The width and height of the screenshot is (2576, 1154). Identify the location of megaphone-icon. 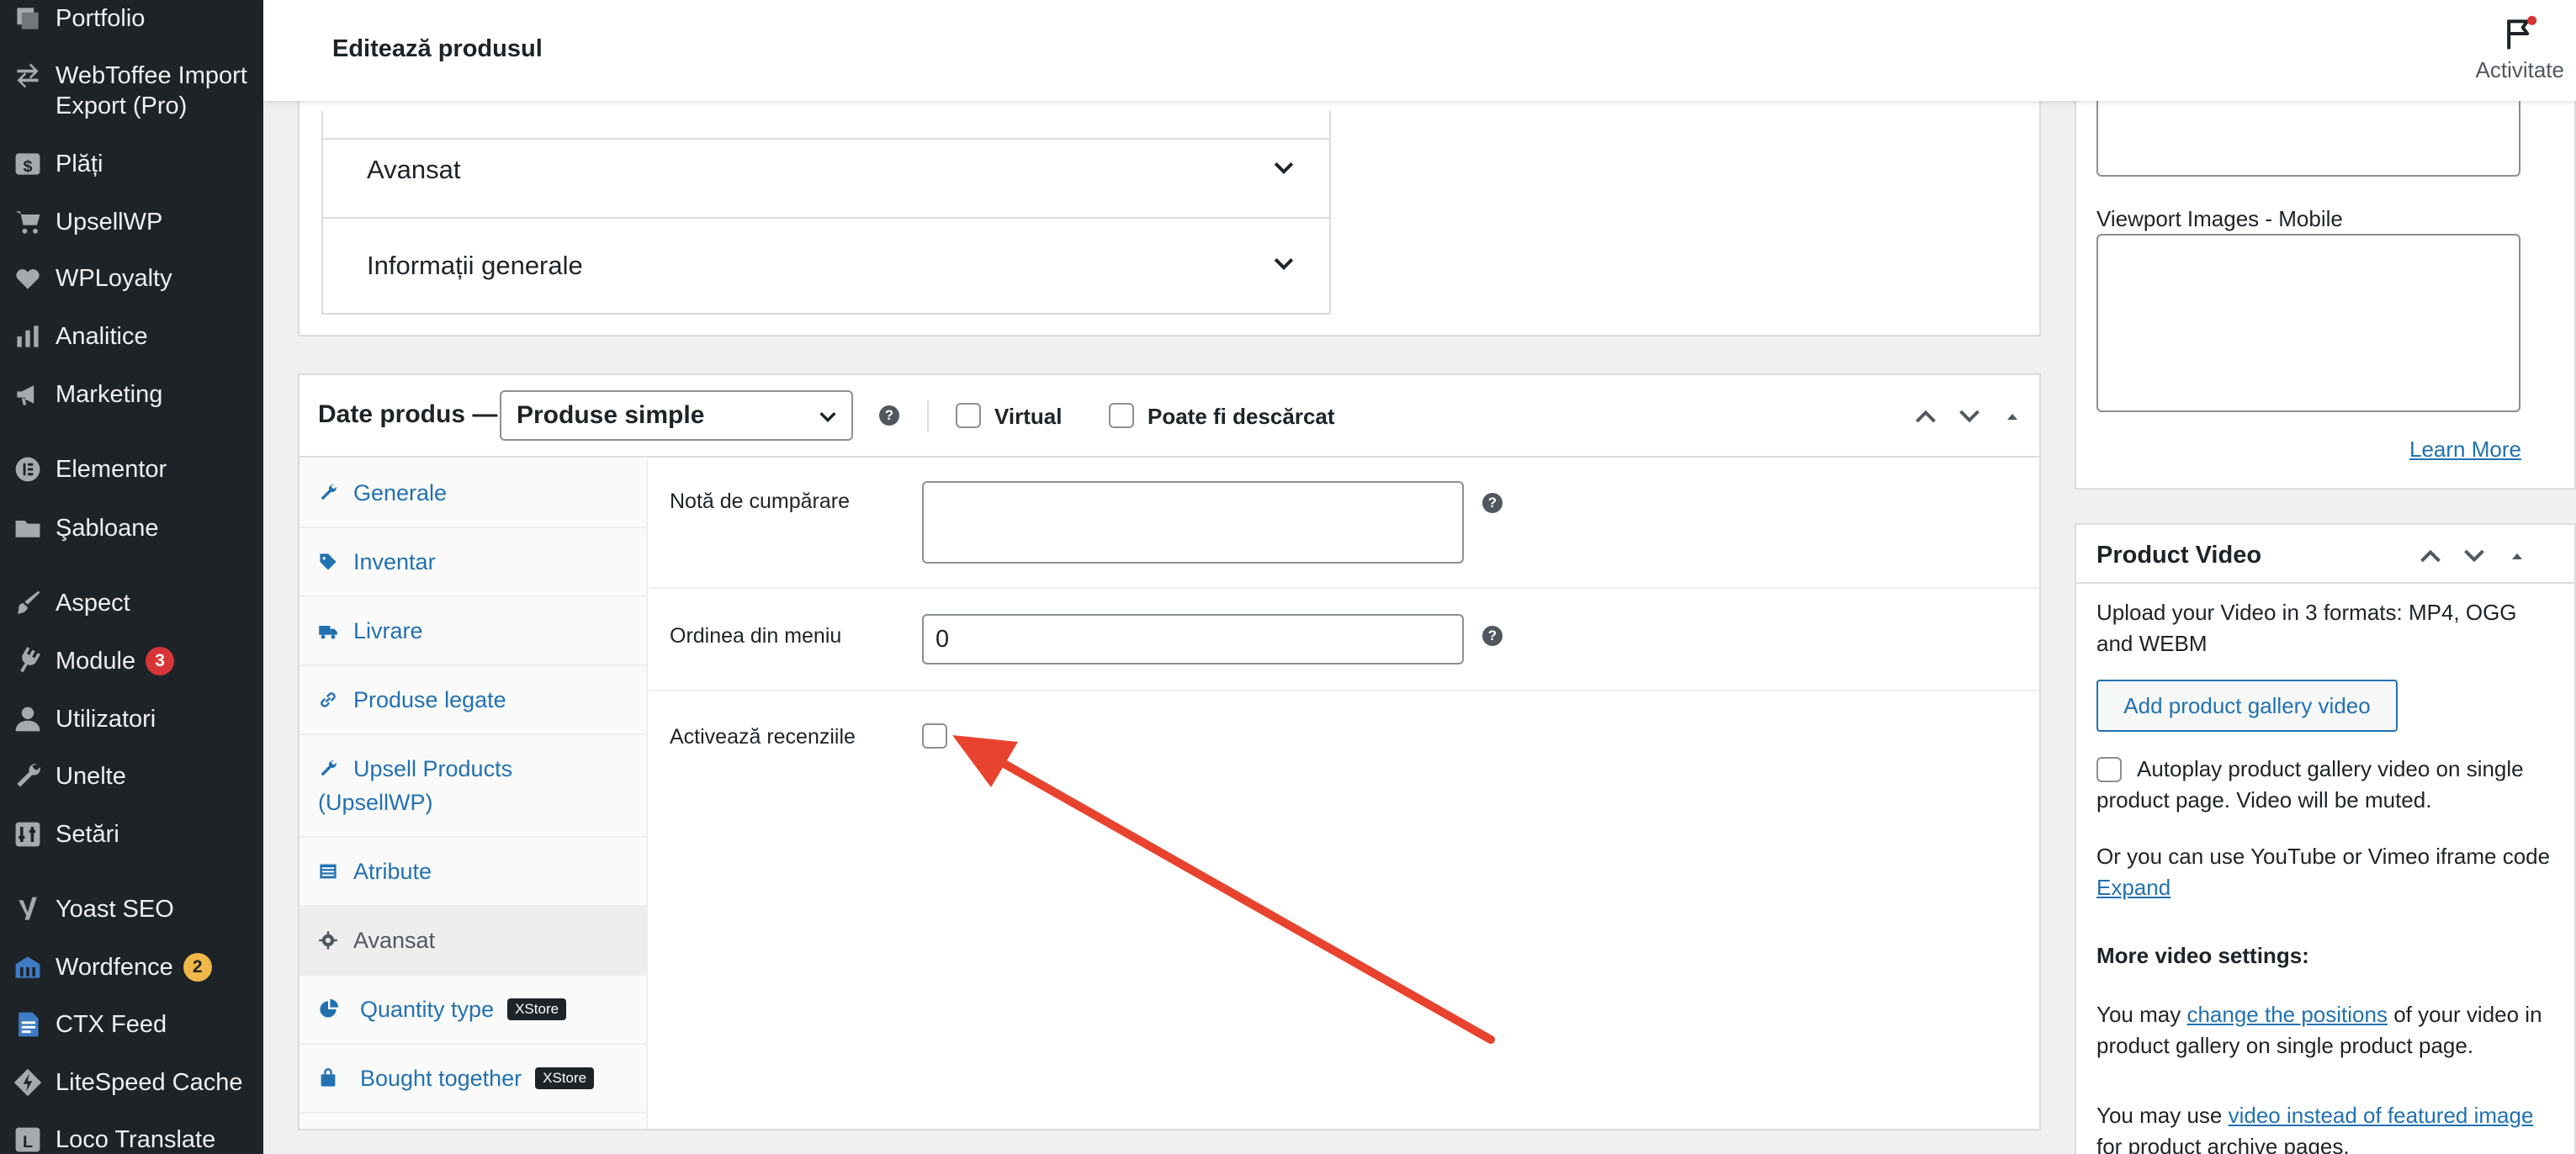
(28, 394).